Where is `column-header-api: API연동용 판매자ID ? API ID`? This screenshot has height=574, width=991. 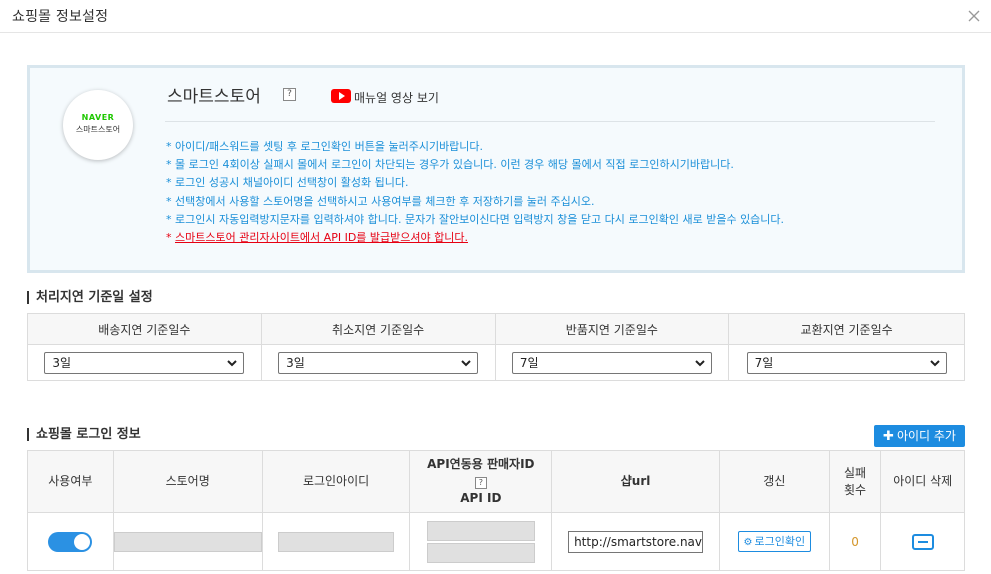
column-header-api: API연동용 판매자ID ? API ID is located at coordinates (481, 481).